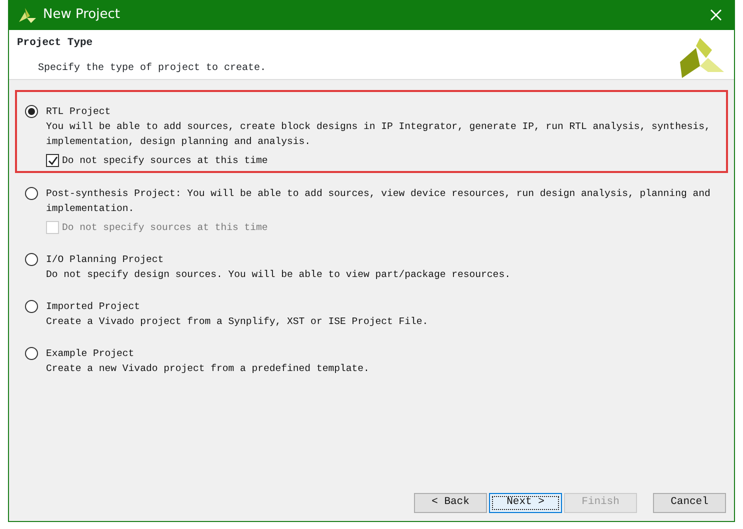  What do you see at coordinates (79, 112) in the screenshot?
I see `option-title: RTL Project` at bounding box center [79, 112].